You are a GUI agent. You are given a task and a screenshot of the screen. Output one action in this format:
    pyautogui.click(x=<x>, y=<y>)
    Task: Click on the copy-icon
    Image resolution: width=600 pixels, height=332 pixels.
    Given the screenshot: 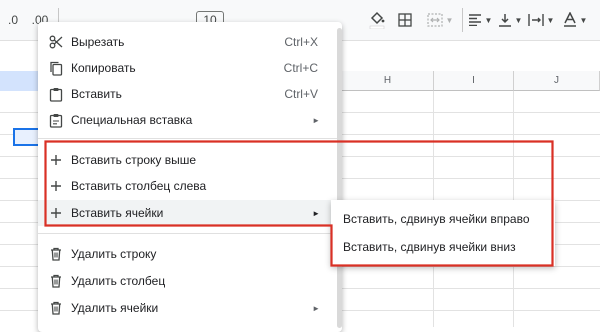 What is the action you would take?
    pyautogui.click(x=56, y=68)
    